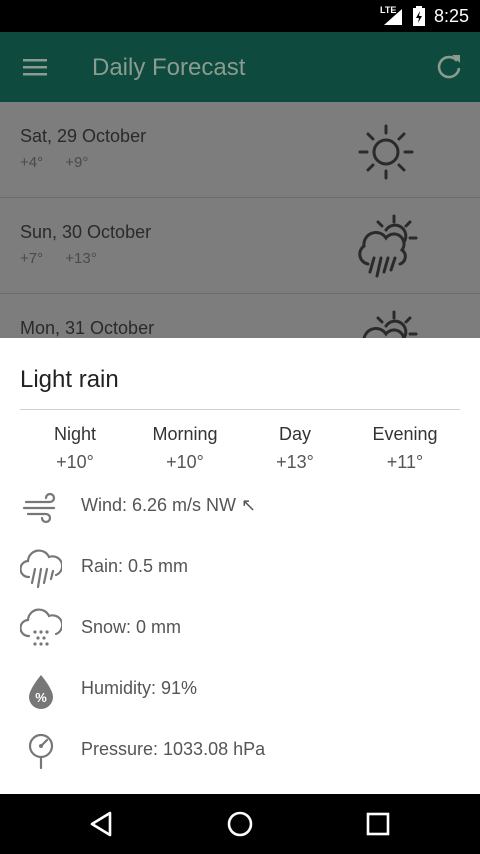  What do you see at coordinates (32, 258) in the screenshot?
I see `temp-low: +7°` at bounding box center [32, 258].